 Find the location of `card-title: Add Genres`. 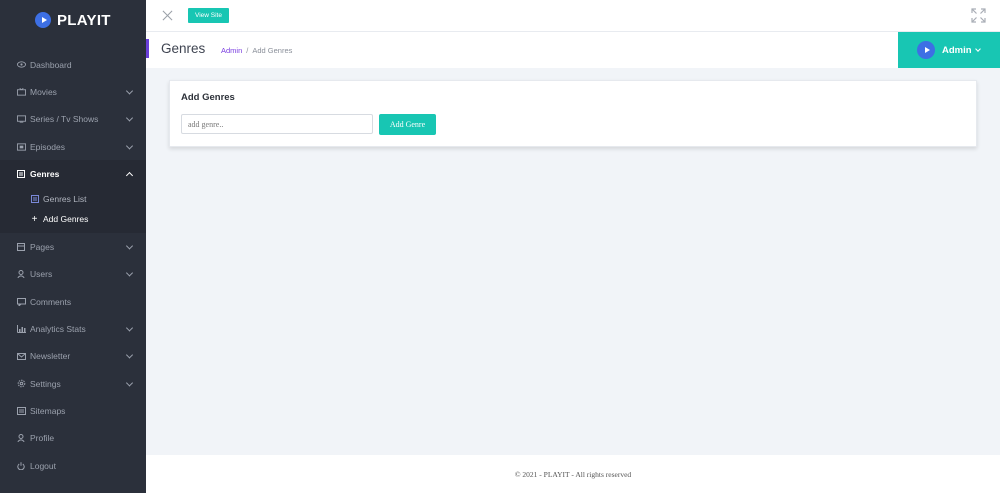

card-title: Add Genres is located at coordinates (208, 97).